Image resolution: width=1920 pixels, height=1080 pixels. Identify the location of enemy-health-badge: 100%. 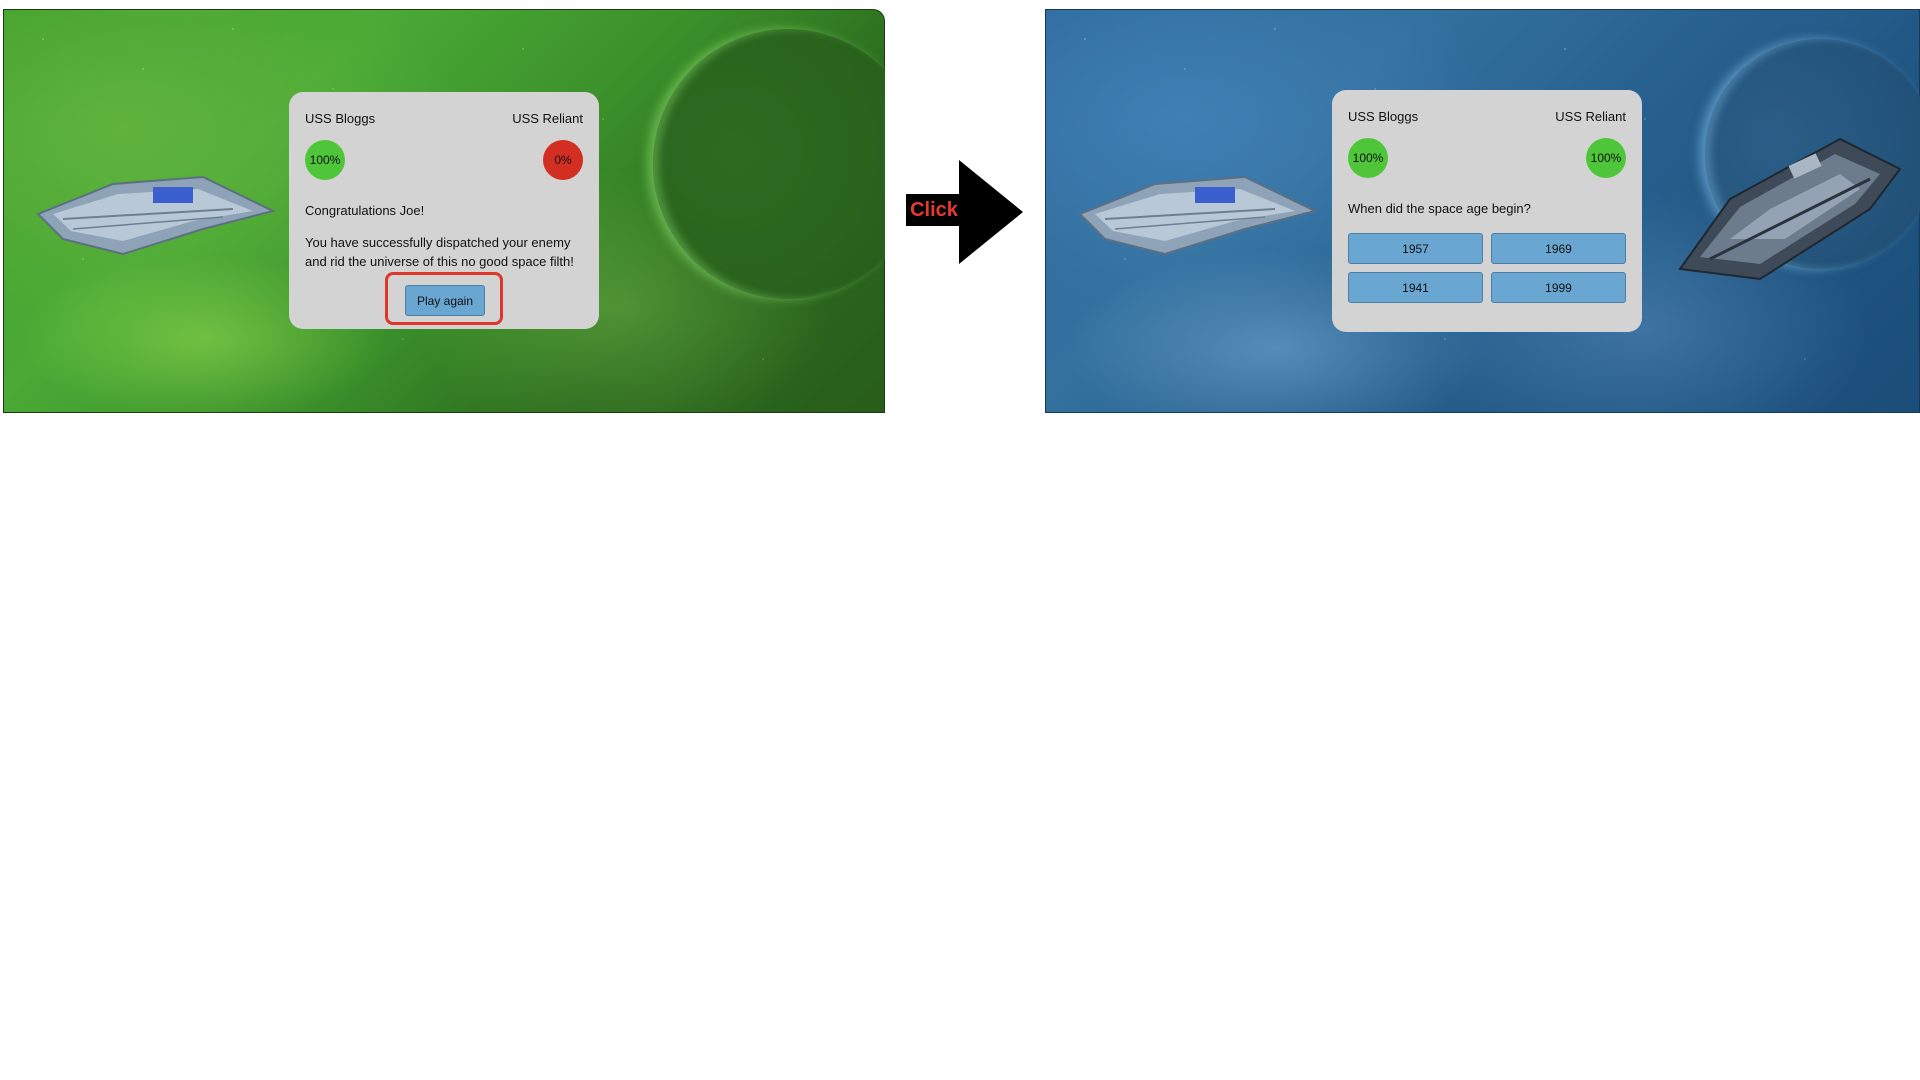
(1606, 158).